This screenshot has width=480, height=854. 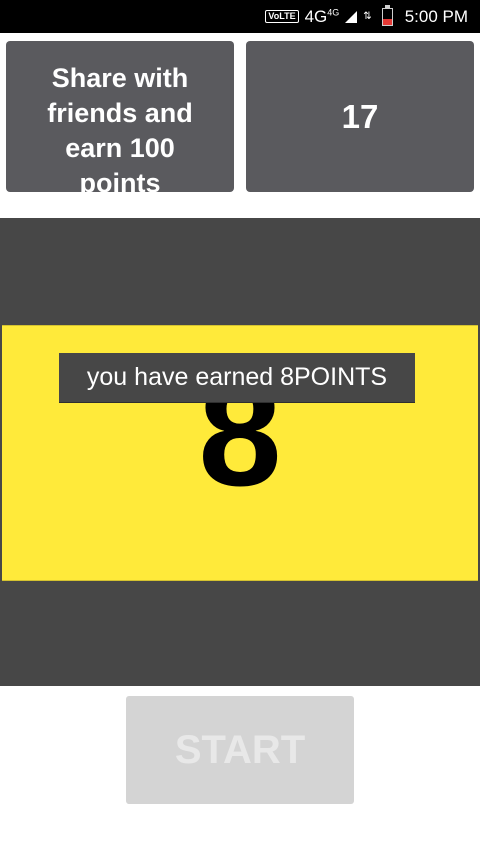 What do you see at coordinates (351, 16) in the screenshot?
I see `signal-icon` at bounding box center [351, 16].